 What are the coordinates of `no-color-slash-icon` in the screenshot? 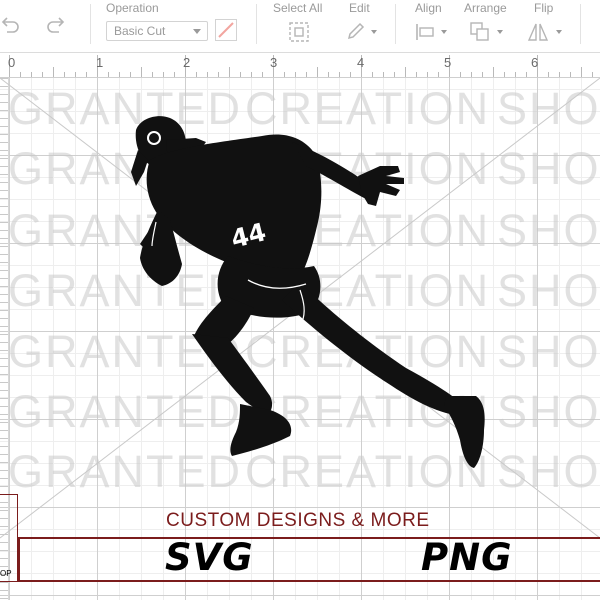 It's located at (226, 30).